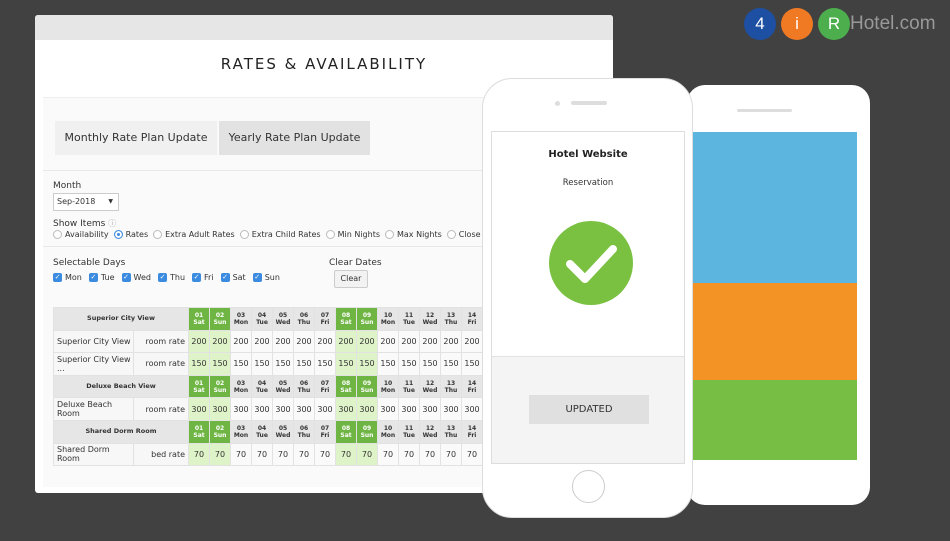 The width and height of the screenshot is (950, 541). Describe the element at coordinates (130, 234) in the screenshot. I see `radio-rates: Rates` at that location.